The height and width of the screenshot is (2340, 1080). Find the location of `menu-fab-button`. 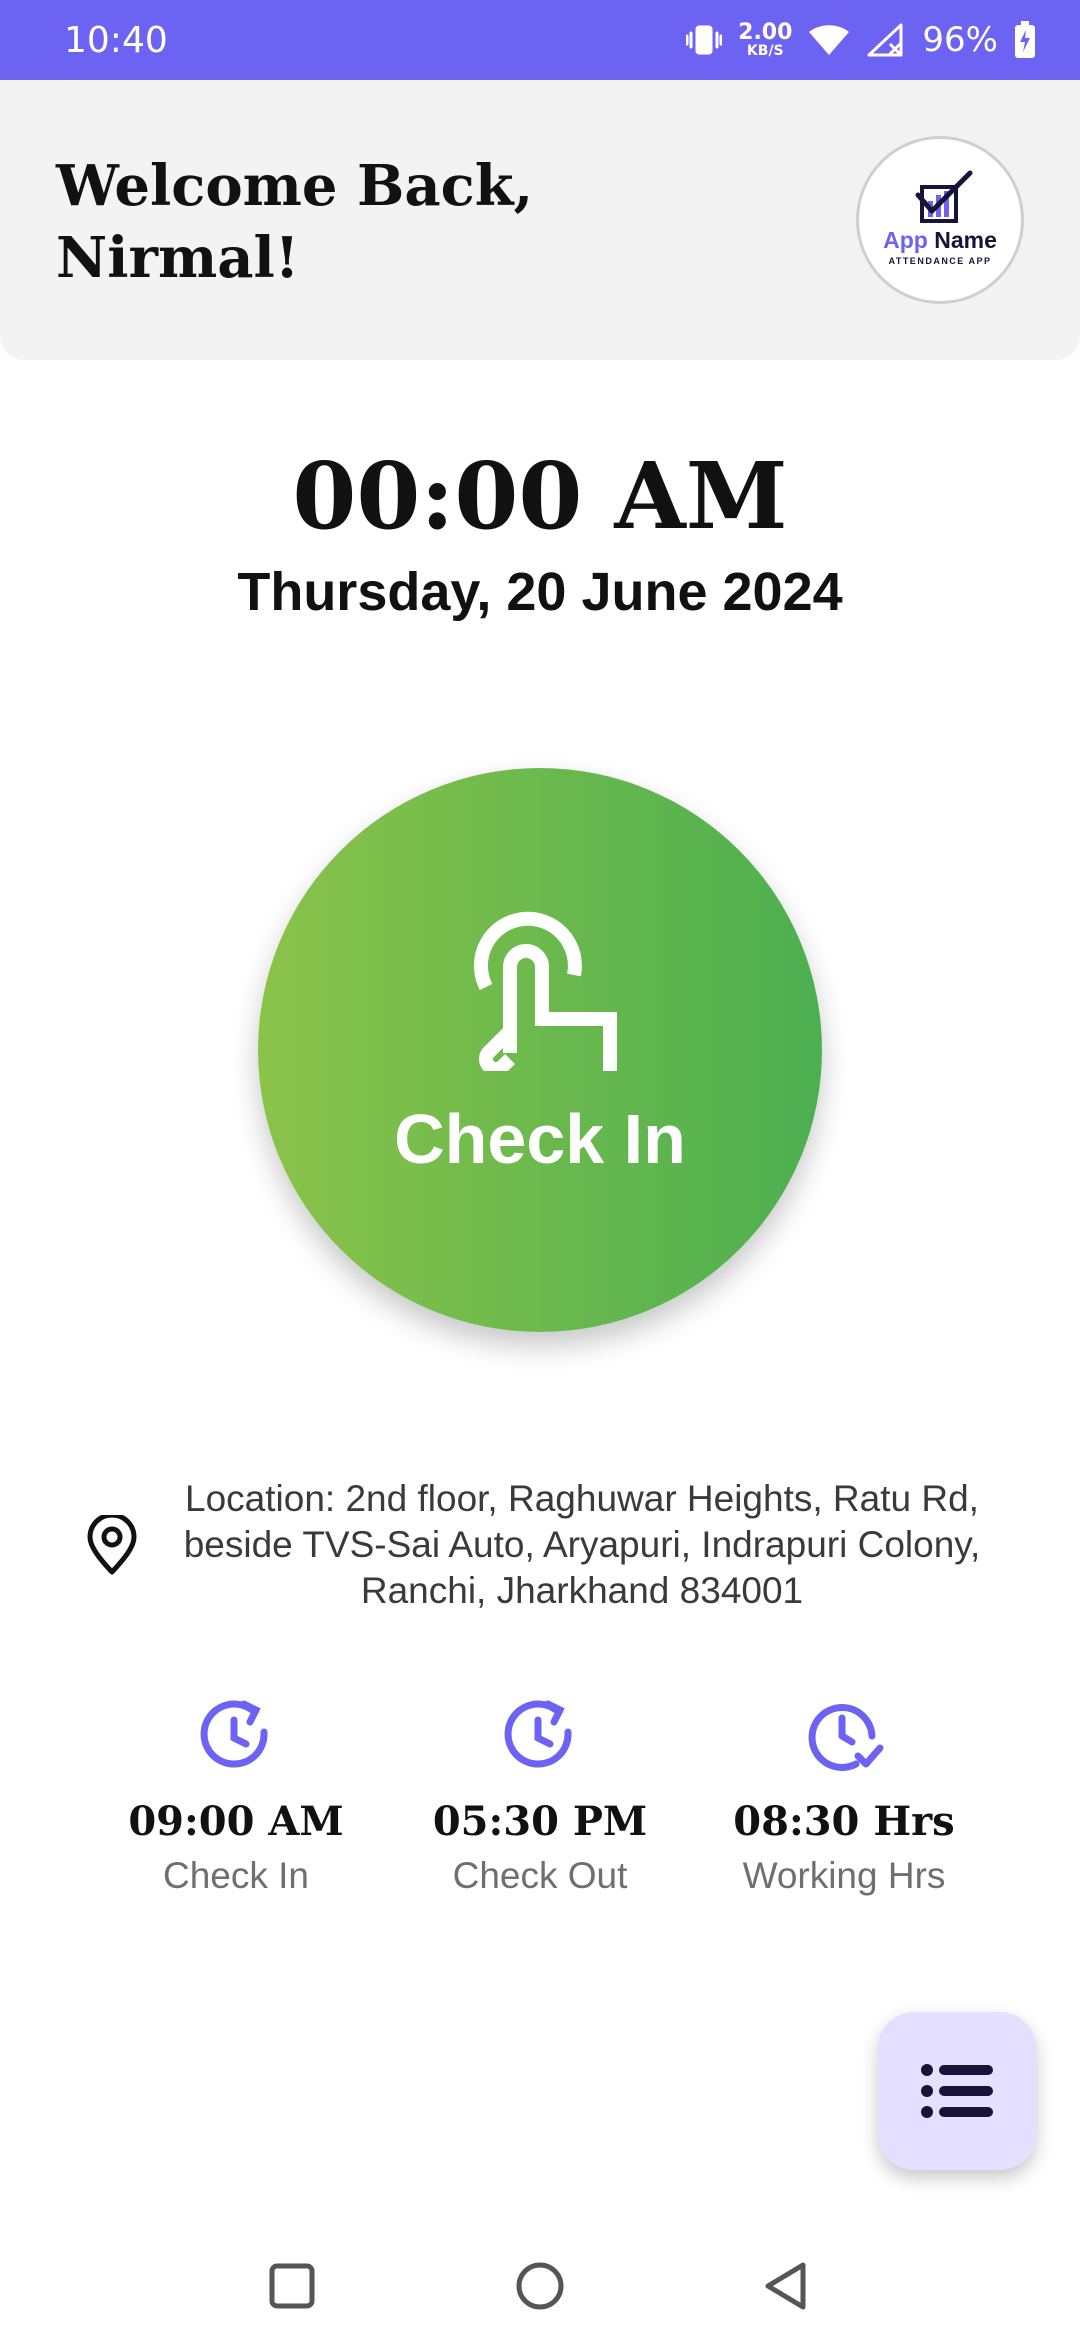

menu-fab-button is located at coordinates (957, 2091).